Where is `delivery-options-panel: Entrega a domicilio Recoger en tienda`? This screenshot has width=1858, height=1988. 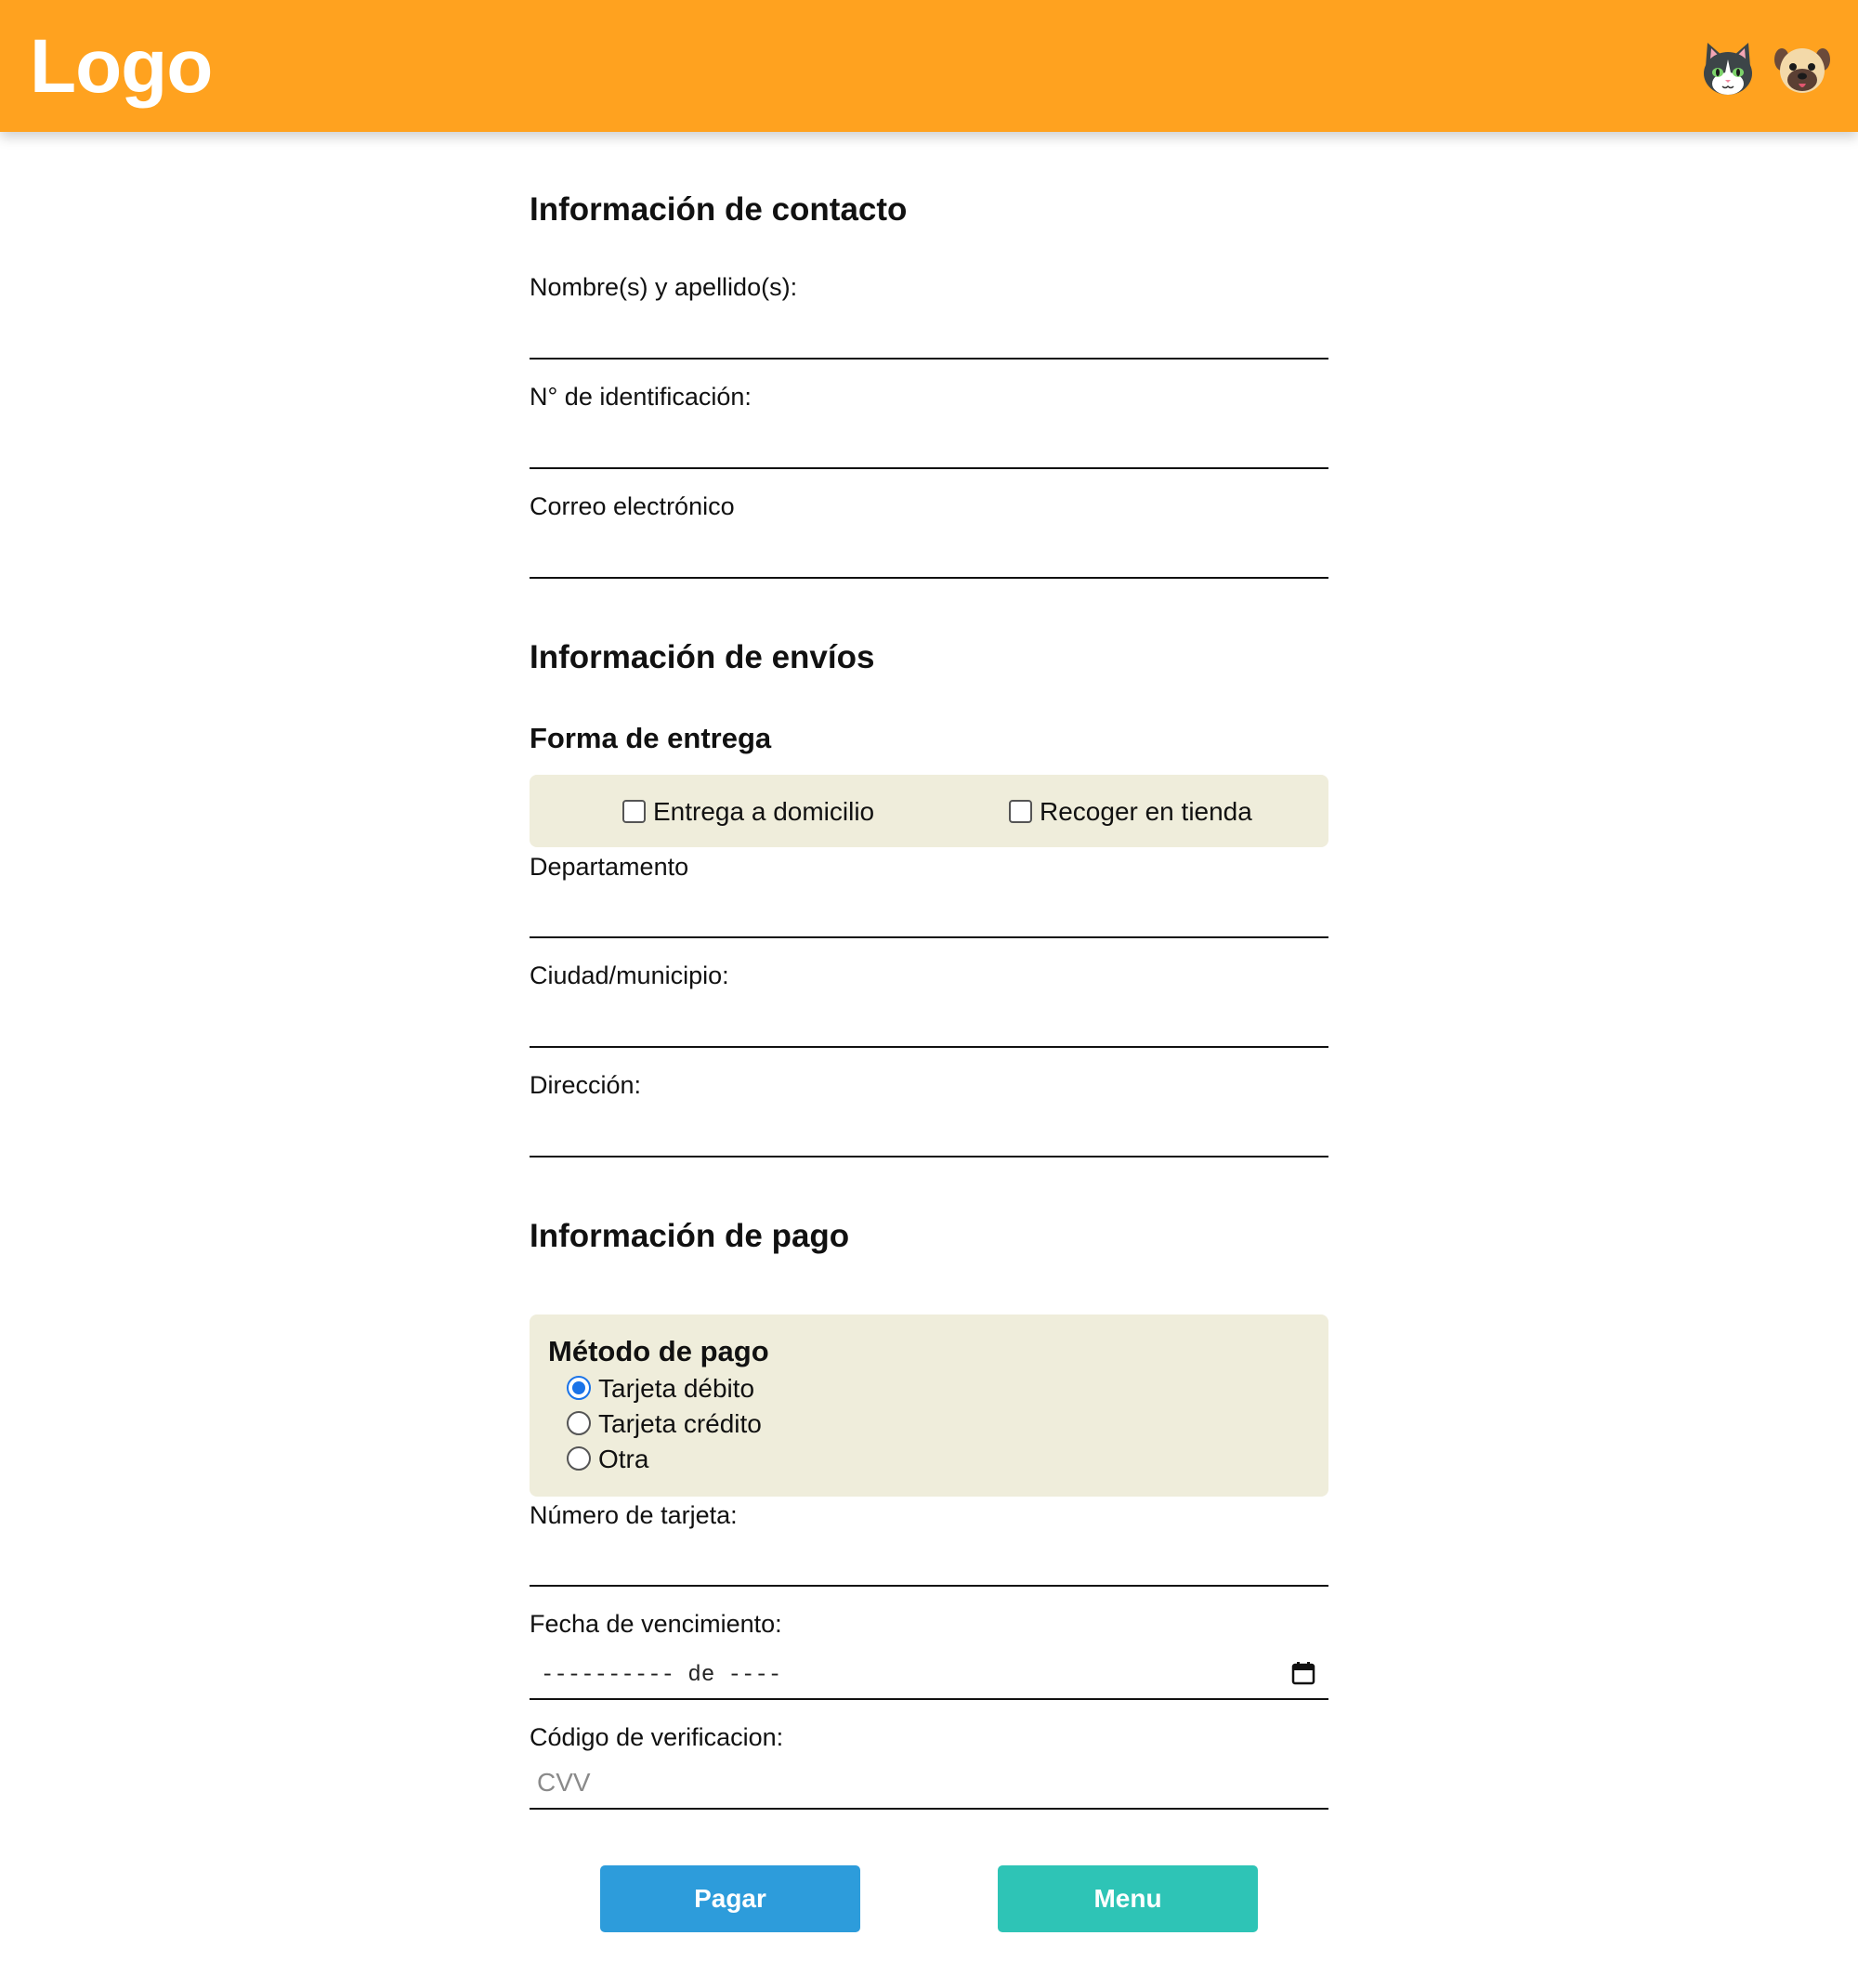
delivery-options-panel: Entrega a domicilio Recoger en tienda is located at coordinates (929, 811).